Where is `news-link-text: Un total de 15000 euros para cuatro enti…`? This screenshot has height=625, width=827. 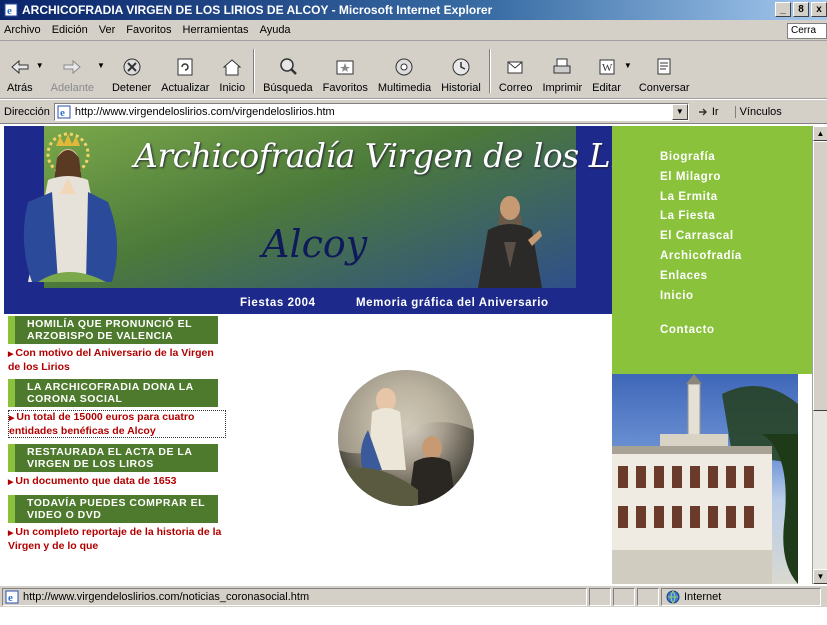 news-link-text: Un total de 15000 euros para cuatro enti… is located at coordinates (102, 424).